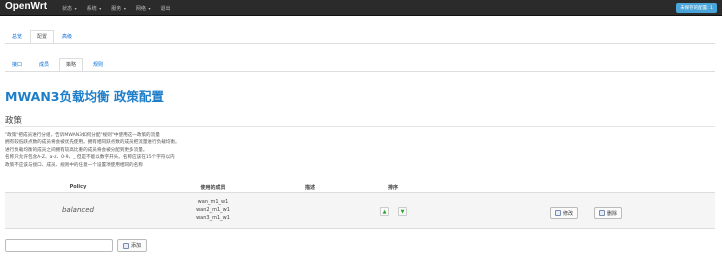 The height and width of the screenshot is (255, 722). I want to click on arrow-down-icon: ▼, so click(402, 211).